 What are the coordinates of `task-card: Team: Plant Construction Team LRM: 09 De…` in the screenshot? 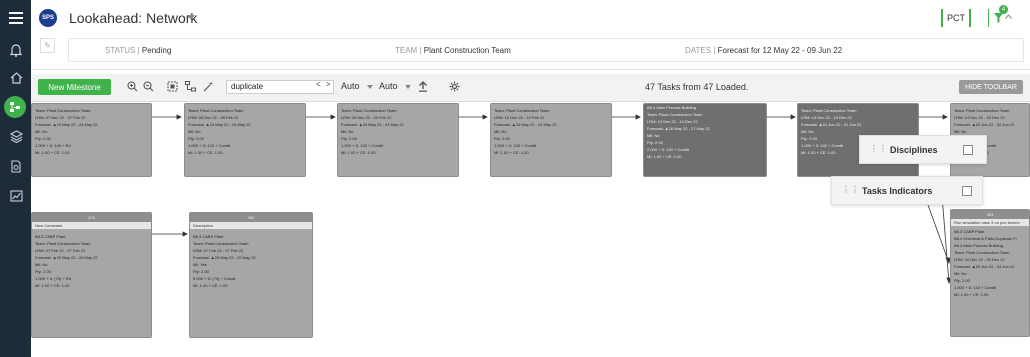 It's located at (398, 140).